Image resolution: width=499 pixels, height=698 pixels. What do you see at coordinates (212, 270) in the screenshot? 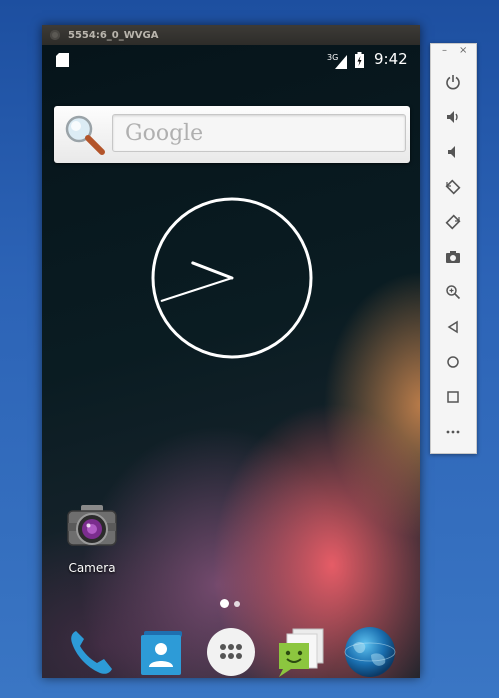
I see `clock-hour-hand` at bounding box center [212, 270].